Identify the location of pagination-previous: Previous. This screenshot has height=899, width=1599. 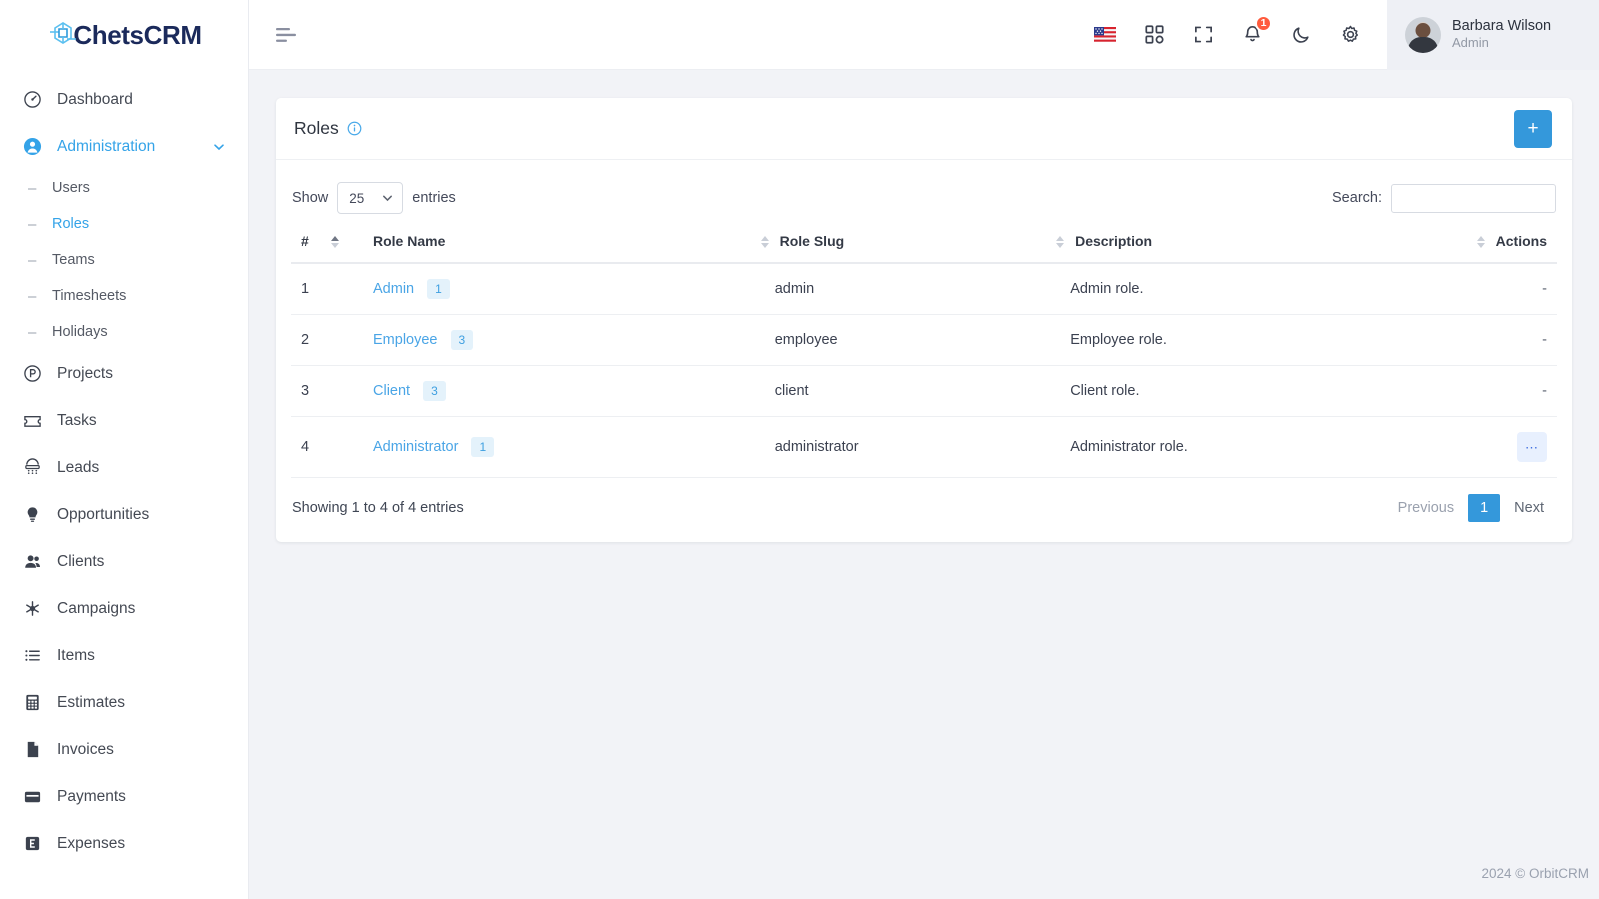
(1426, 508).